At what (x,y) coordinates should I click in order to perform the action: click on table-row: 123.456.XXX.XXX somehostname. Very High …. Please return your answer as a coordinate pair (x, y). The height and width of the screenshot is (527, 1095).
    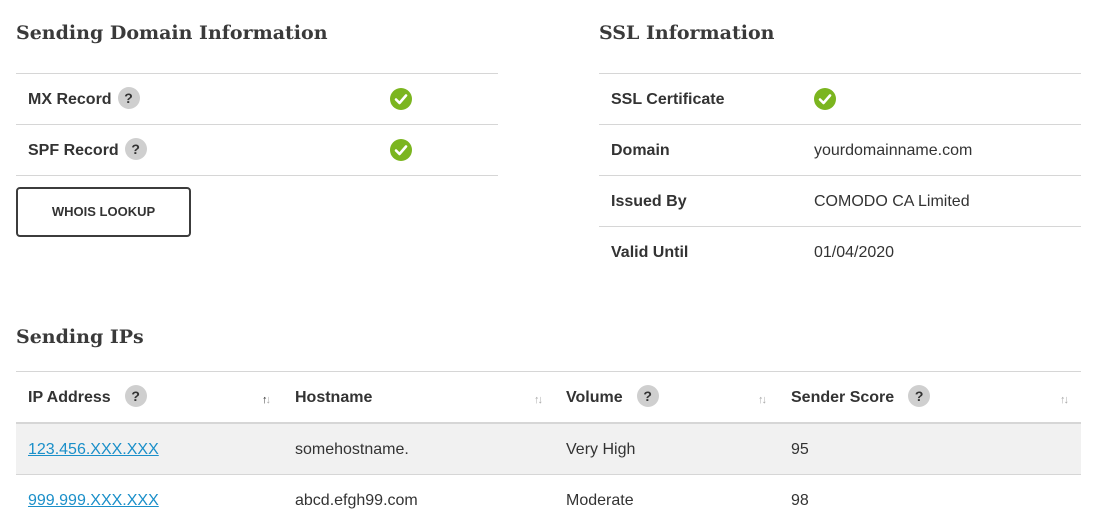
    Looking at the image, I should click on (548, 449).